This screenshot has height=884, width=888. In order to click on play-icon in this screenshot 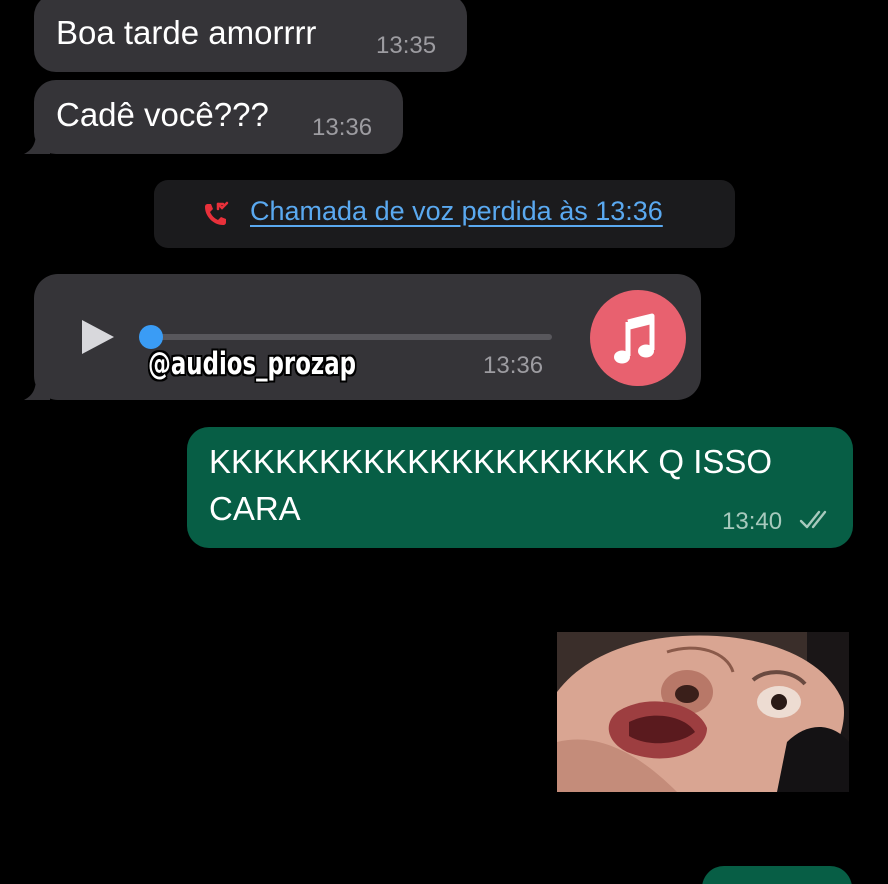, I will do `click(98, 337)`.